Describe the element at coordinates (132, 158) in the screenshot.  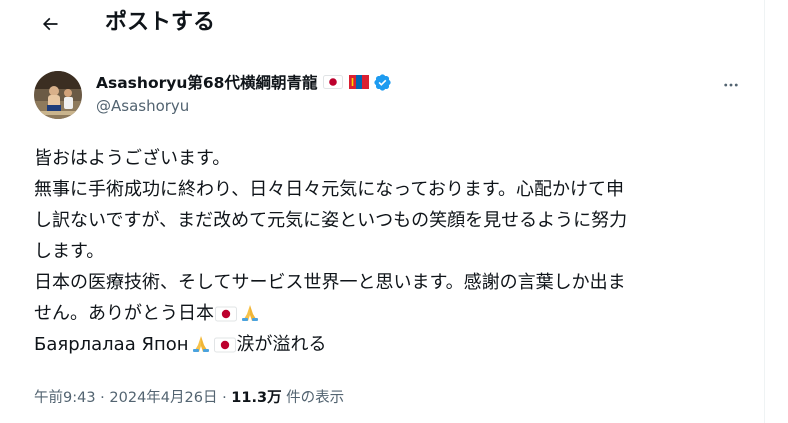
I see `post-line: 皆おはようございます。` at that location.